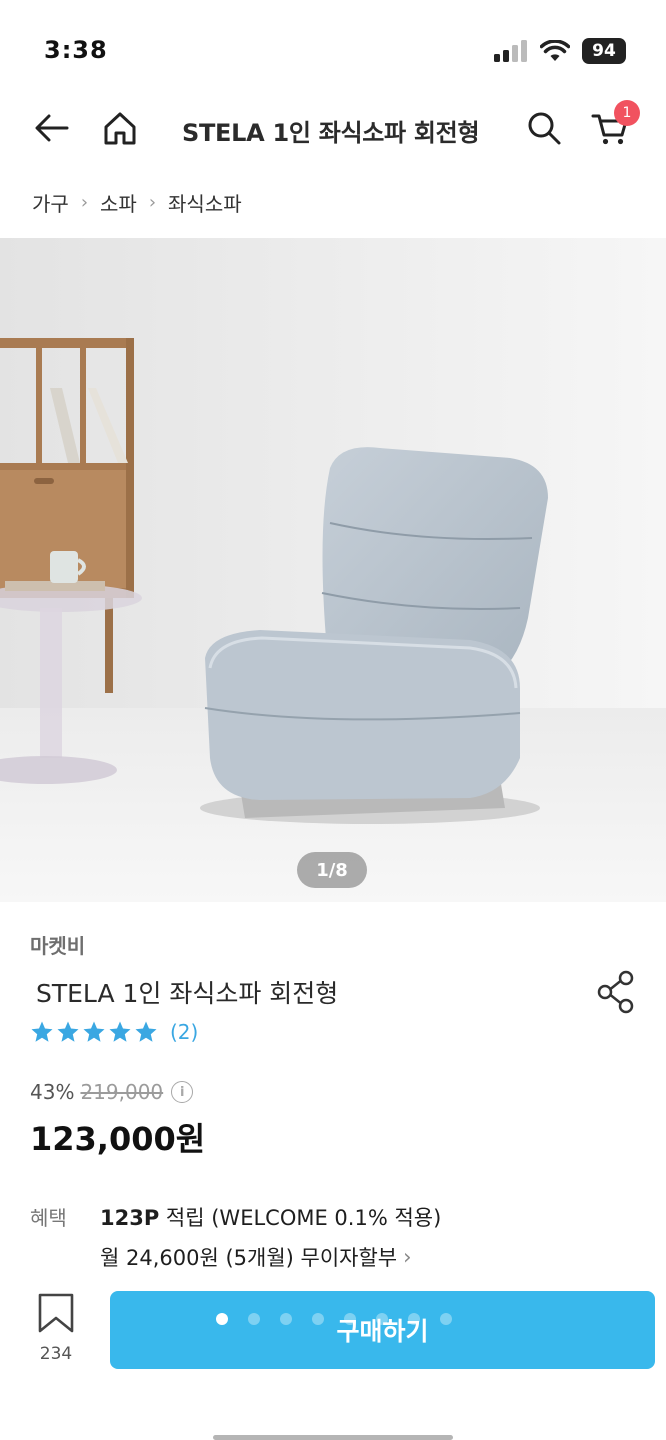  Describe the element at coordinates (187, 993) in the screenshot. I see `product-title: STELA 1인 좌식소파 회전형` at that location.